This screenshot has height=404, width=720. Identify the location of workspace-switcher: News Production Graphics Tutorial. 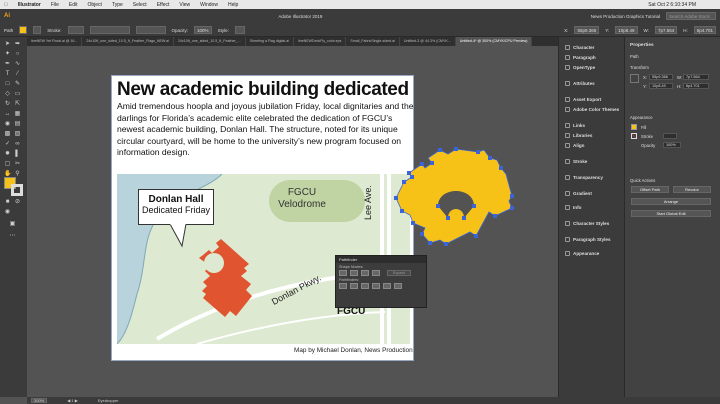
(625, 16).